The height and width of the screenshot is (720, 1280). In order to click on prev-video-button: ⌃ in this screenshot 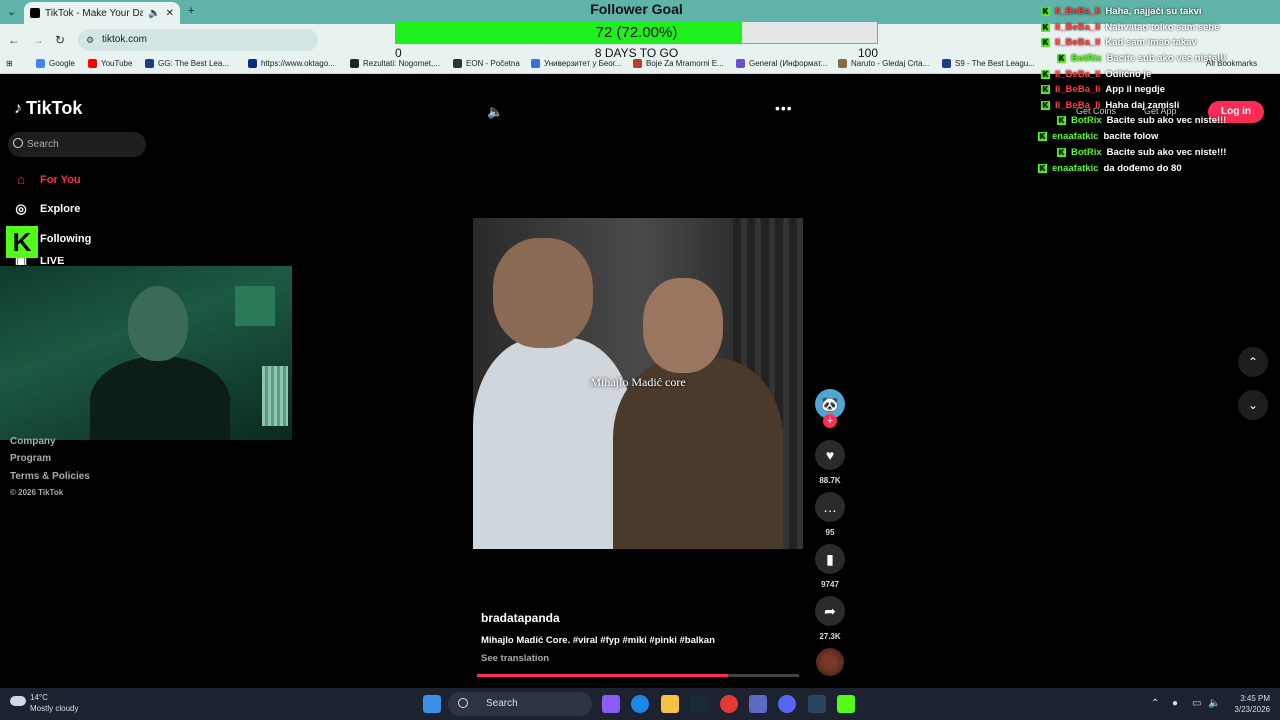, I will do `click(1253, 362)`.